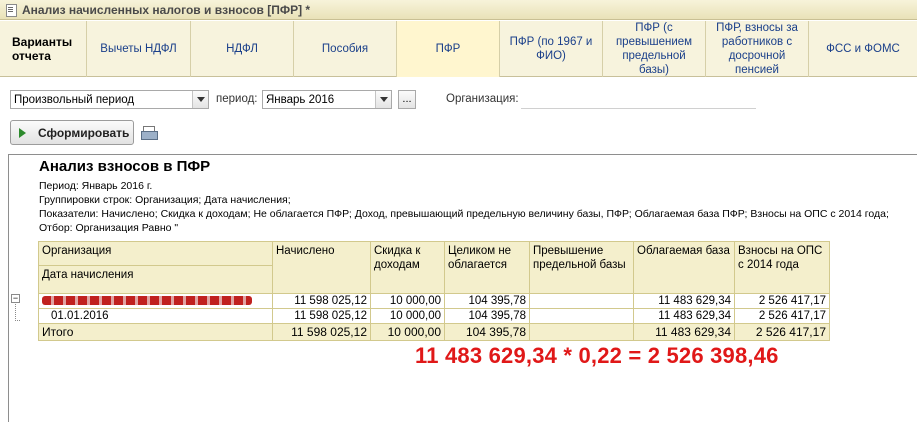 This screenshot has height=422, width=917. I want to click on generate-button: Сформировать, so click(72, 132).